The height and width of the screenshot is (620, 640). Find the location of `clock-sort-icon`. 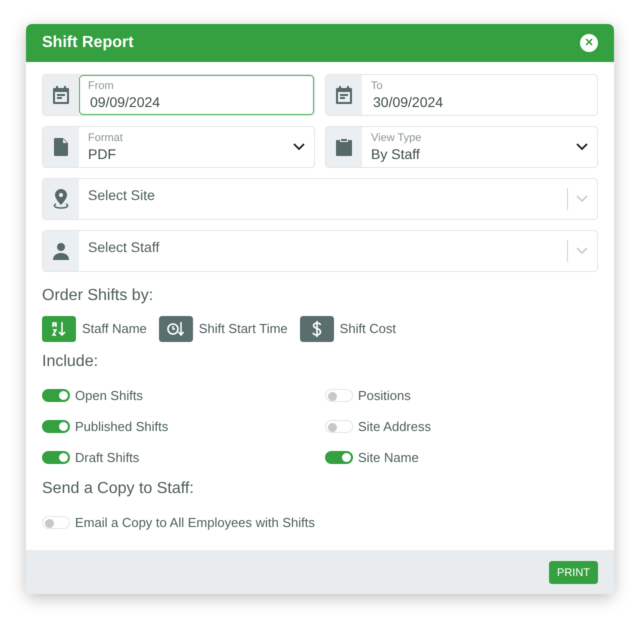

clock-sort-icon is located at coordinates (175, 329).